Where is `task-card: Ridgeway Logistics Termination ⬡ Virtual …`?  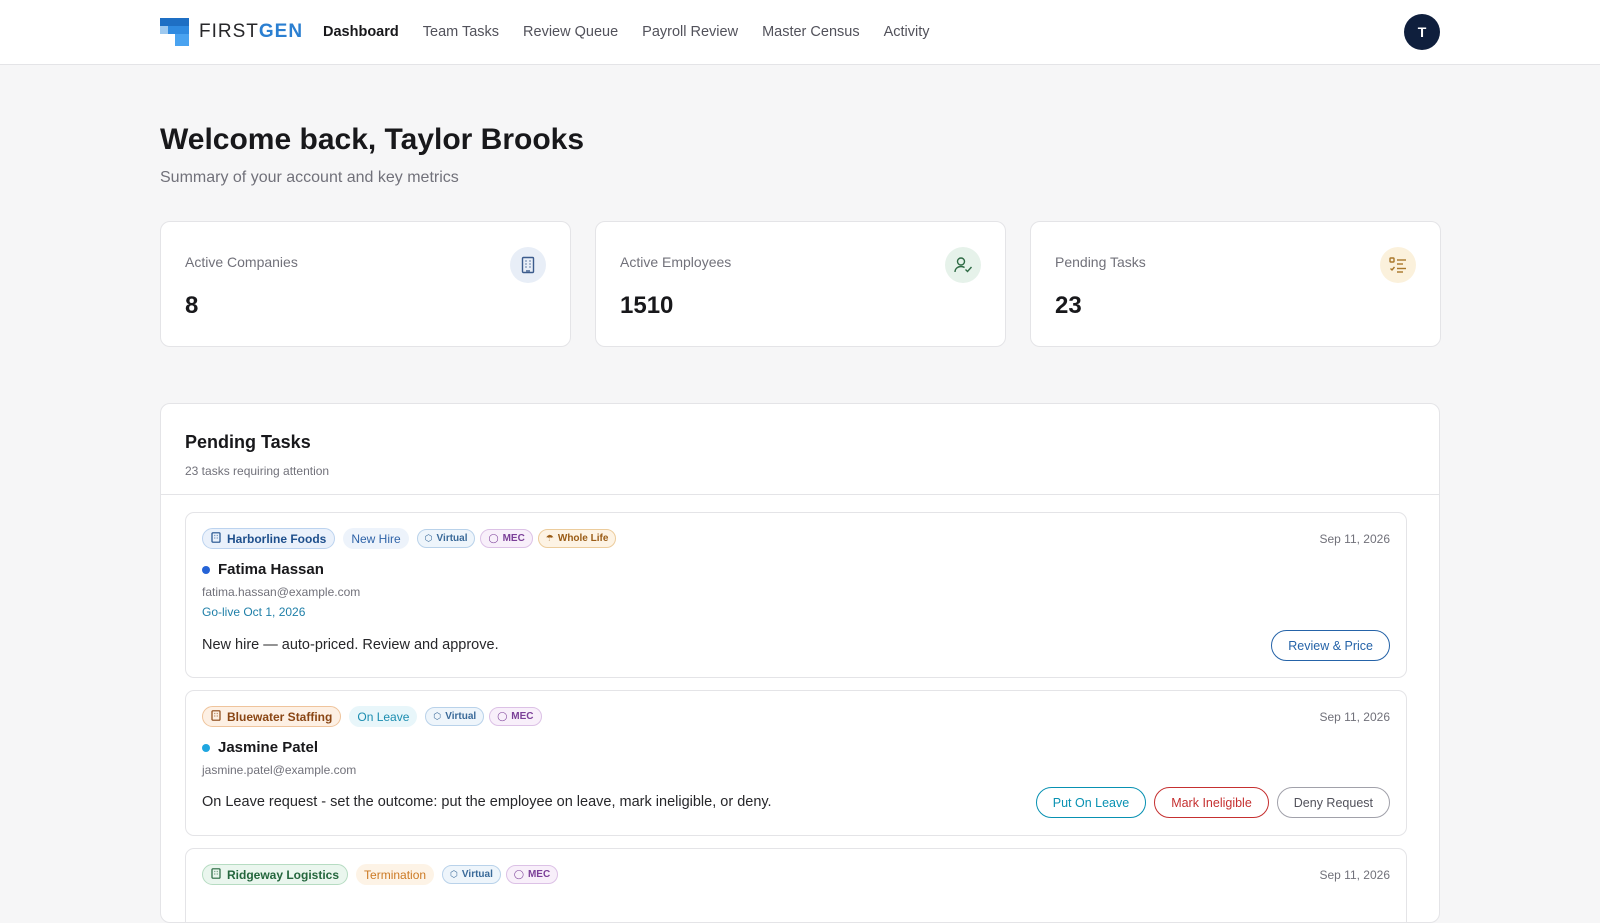
task-card: Ridgeway Logistics Termination ⬡ Virtual … is located at coordinates (796, 885).